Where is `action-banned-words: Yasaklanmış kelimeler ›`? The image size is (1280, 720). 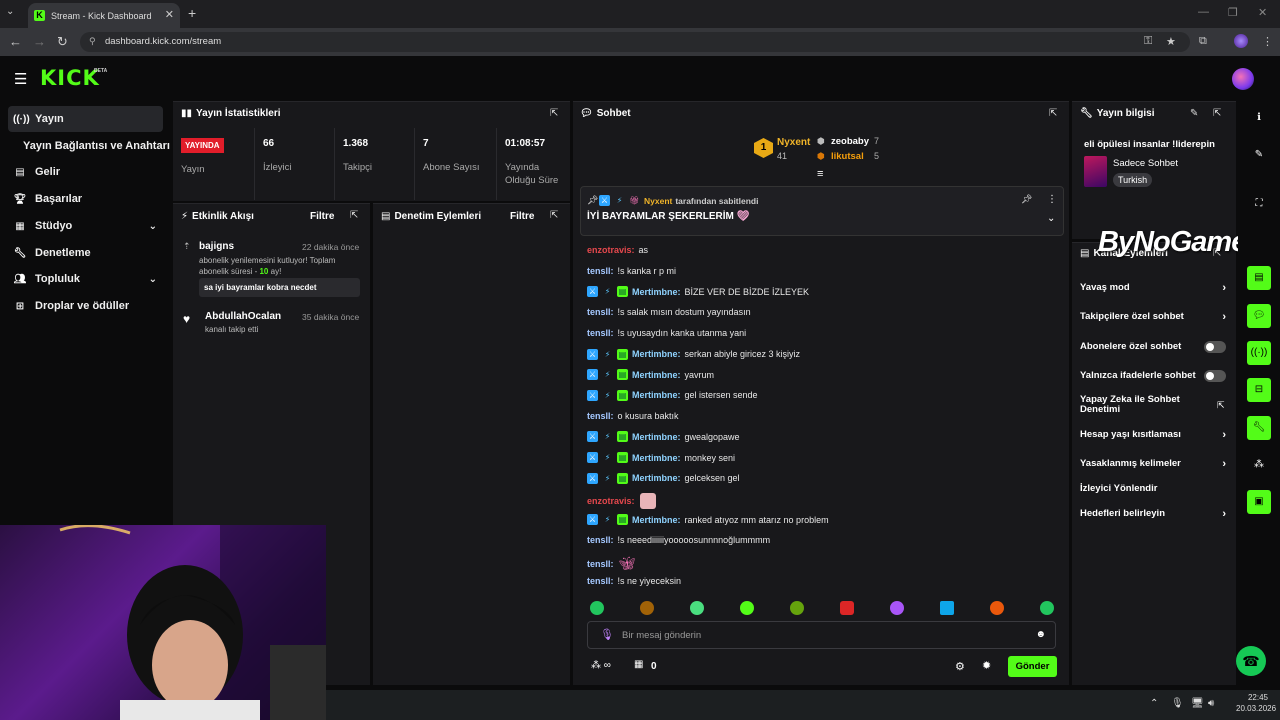
action-banned-words: Yasaklanmış kelimeler › is located at coordinates (1155, 464).